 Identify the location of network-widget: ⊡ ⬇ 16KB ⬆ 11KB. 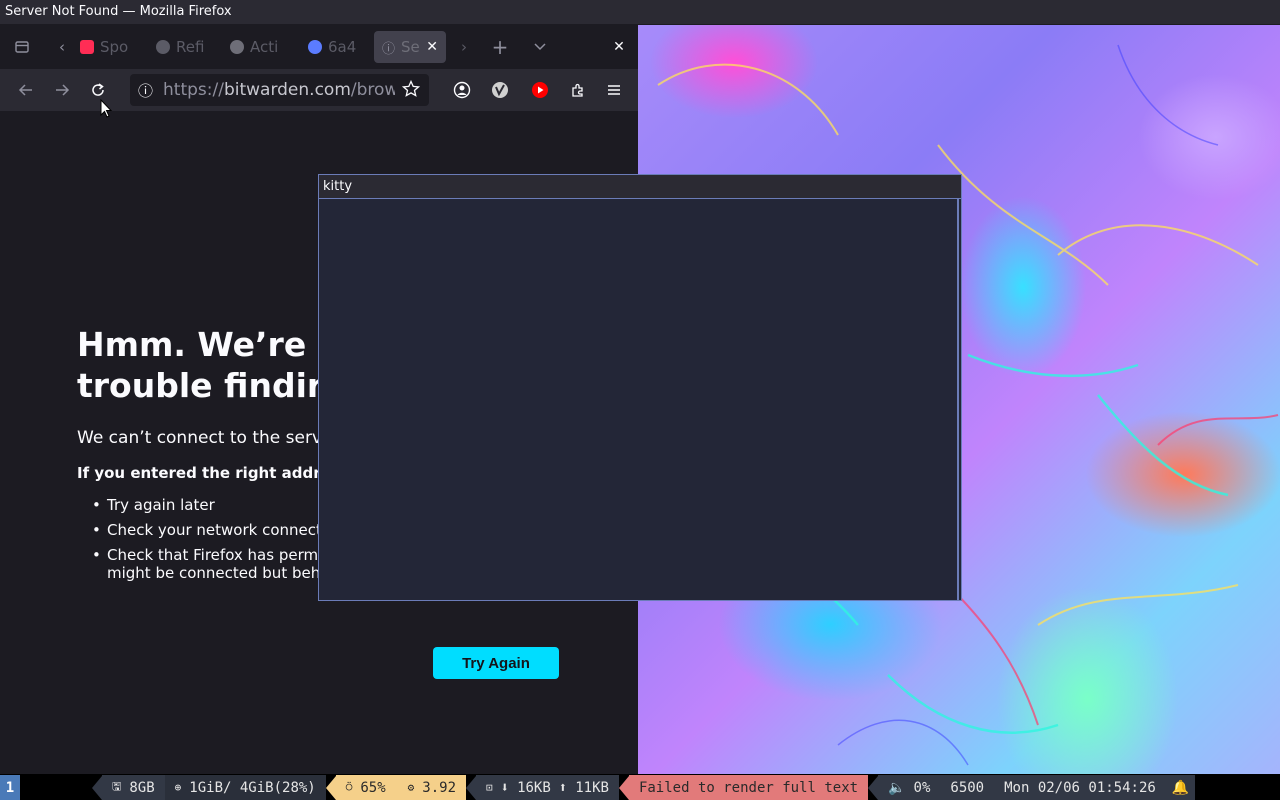
(547, 787).